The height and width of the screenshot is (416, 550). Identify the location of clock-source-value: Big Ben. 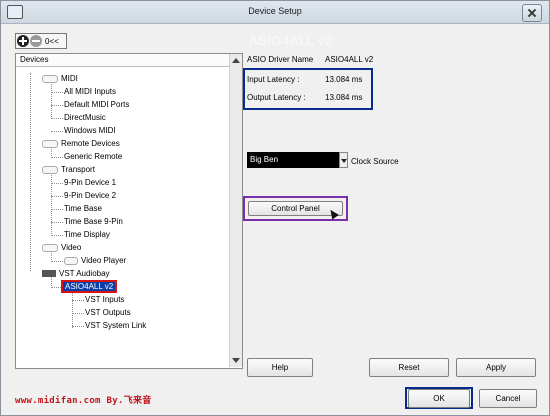
(293, 160).